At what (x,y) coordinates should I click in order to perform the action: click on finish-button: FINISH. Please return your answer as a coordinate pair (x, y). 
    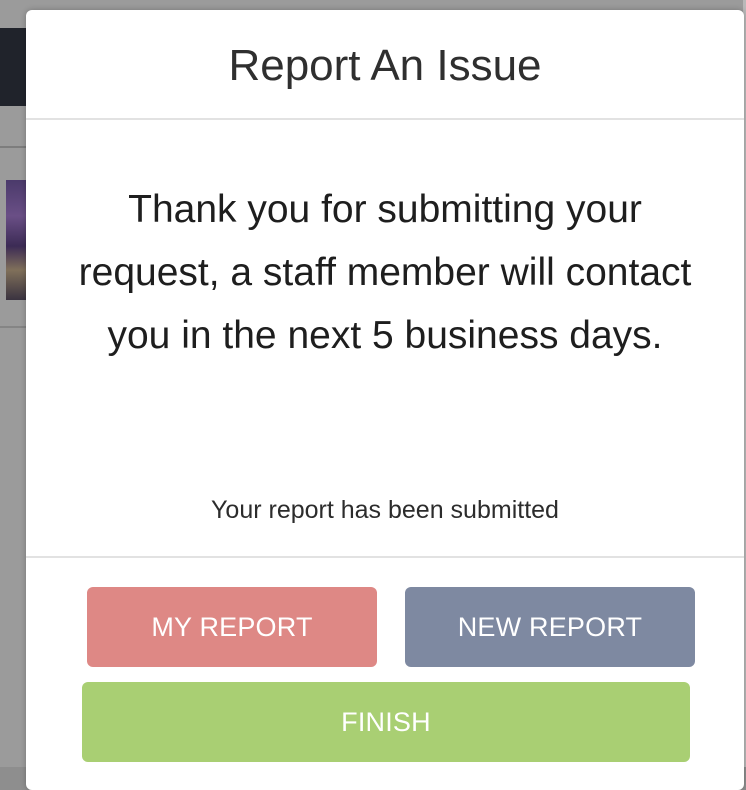
    Looking at the image, I should click on (386, 722).